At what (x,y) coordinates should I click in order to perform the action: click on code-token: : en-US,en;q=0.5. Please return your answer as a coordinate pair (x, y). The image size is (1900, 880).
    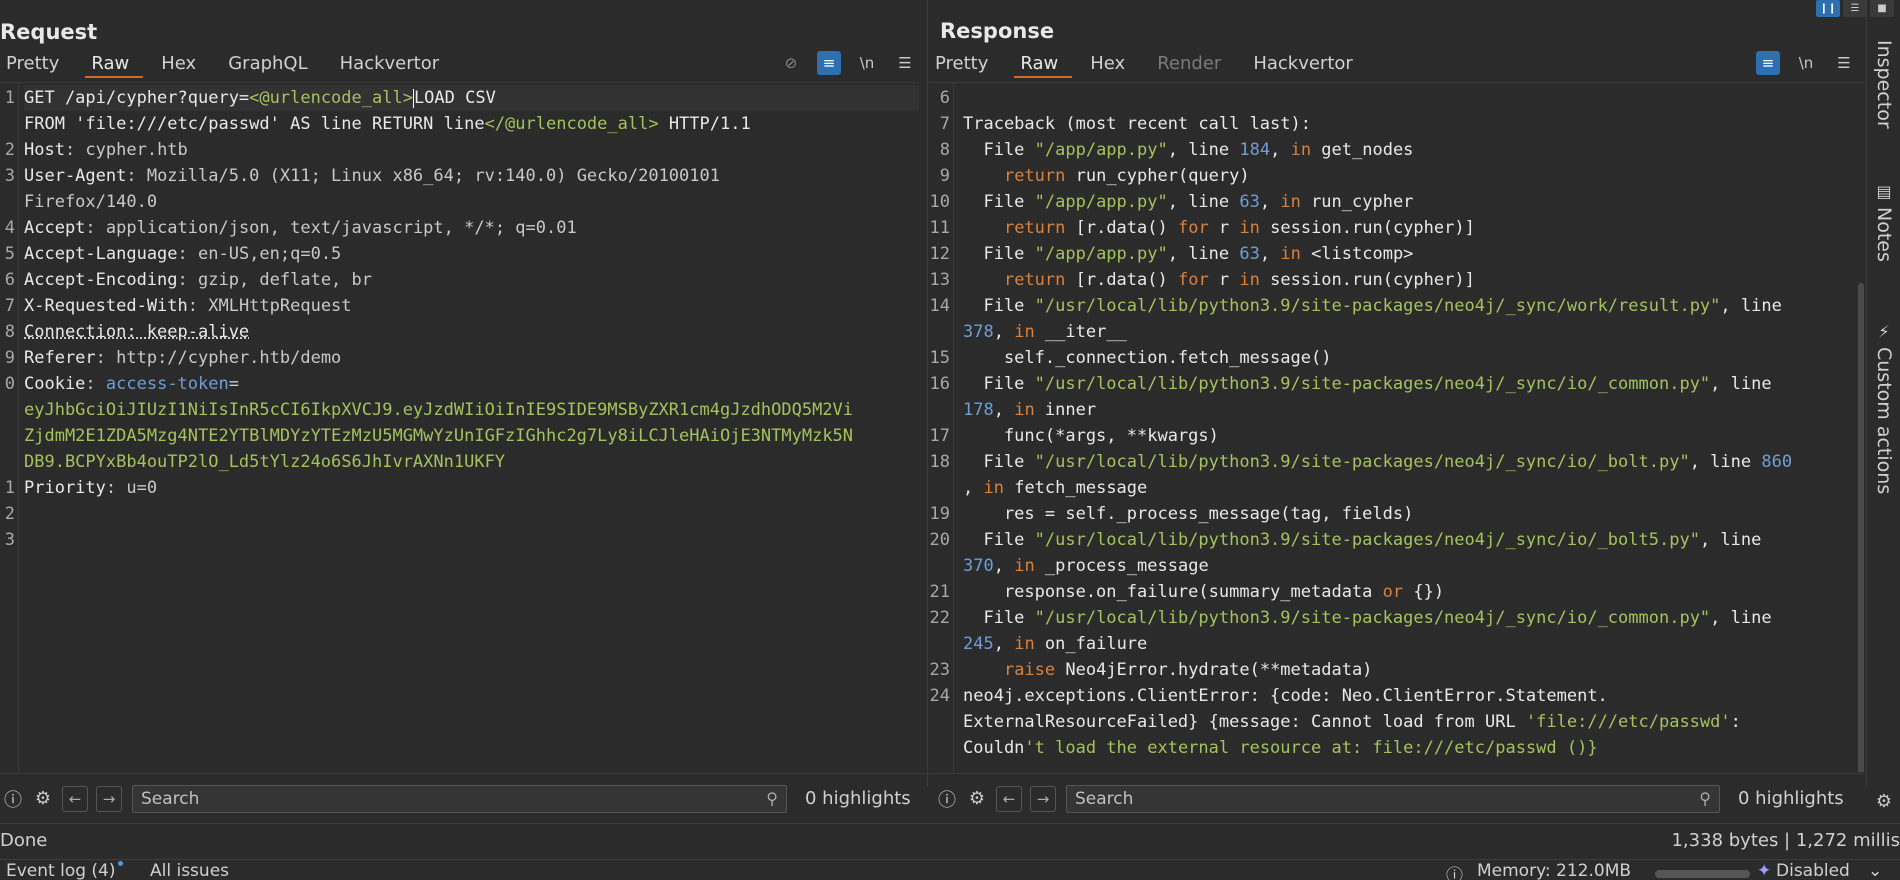
    Looking at the image, I should click on (259, 254).